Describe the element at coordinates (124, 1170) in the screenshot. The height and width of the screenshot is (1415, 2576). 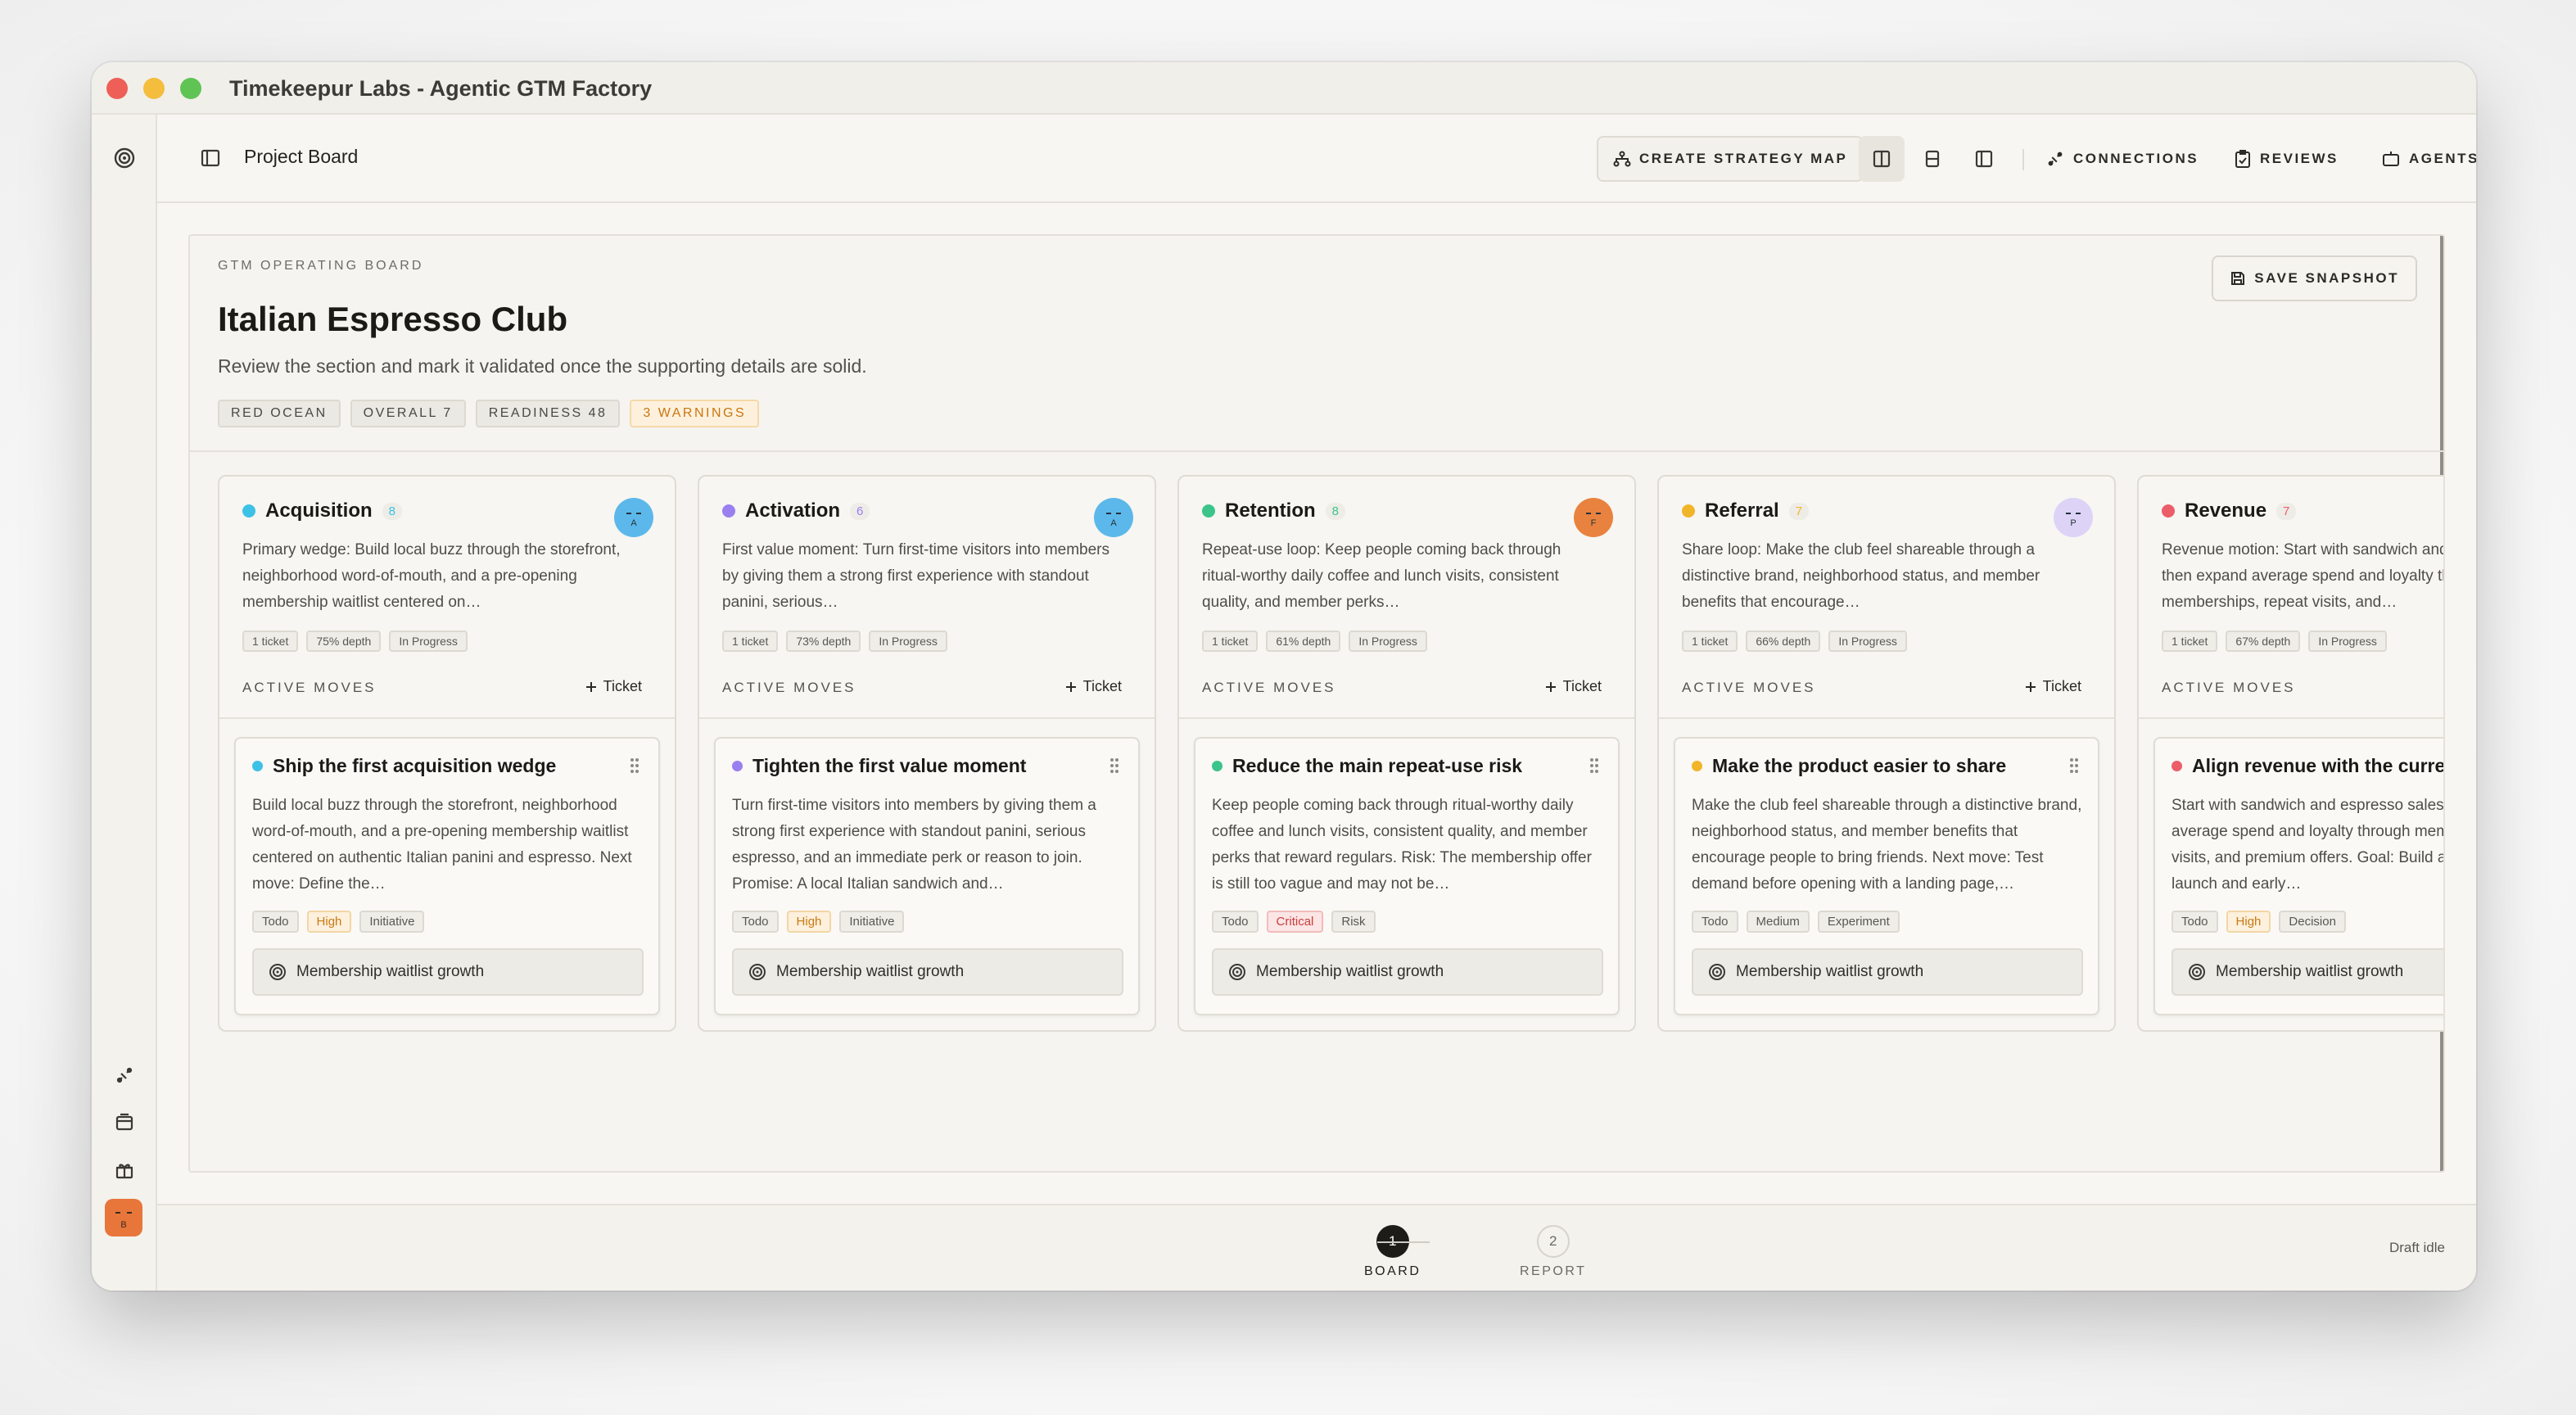
I see `gift-sidebar-icon` at that location.